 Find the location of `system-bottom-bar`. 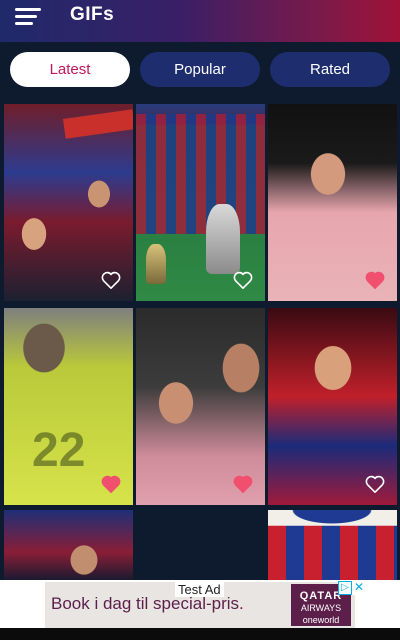

system-bottom-bar is located at coordinates (200, 634).